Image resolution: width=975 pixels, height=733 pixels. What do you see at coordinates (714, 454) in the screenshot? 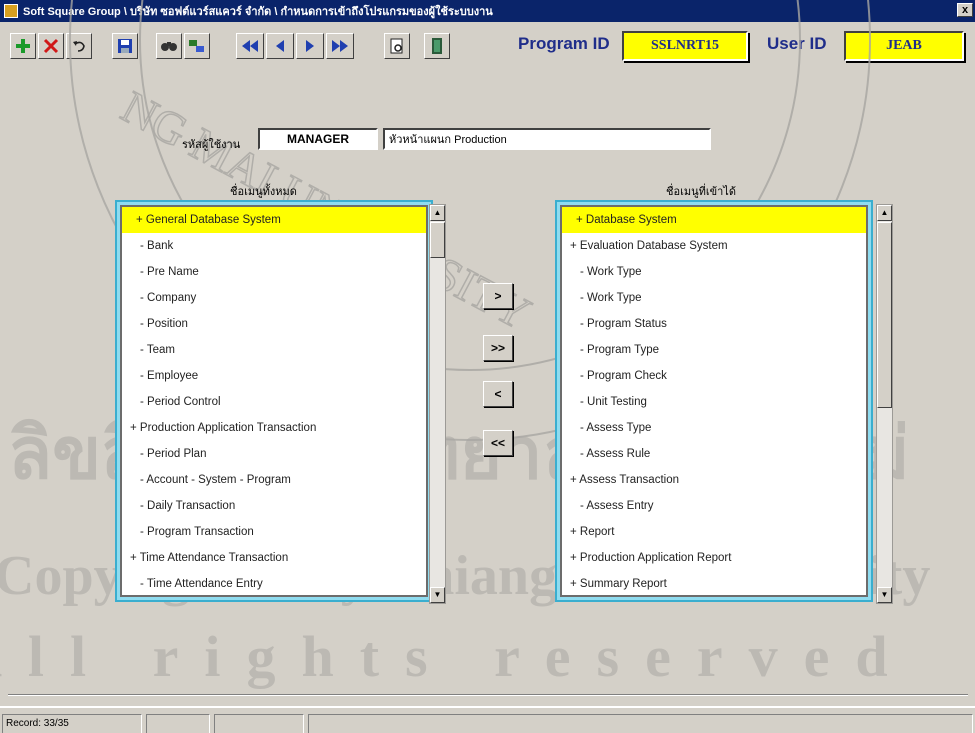
I see `list-item: - Assess Rule` at bounding box center [714, 454].